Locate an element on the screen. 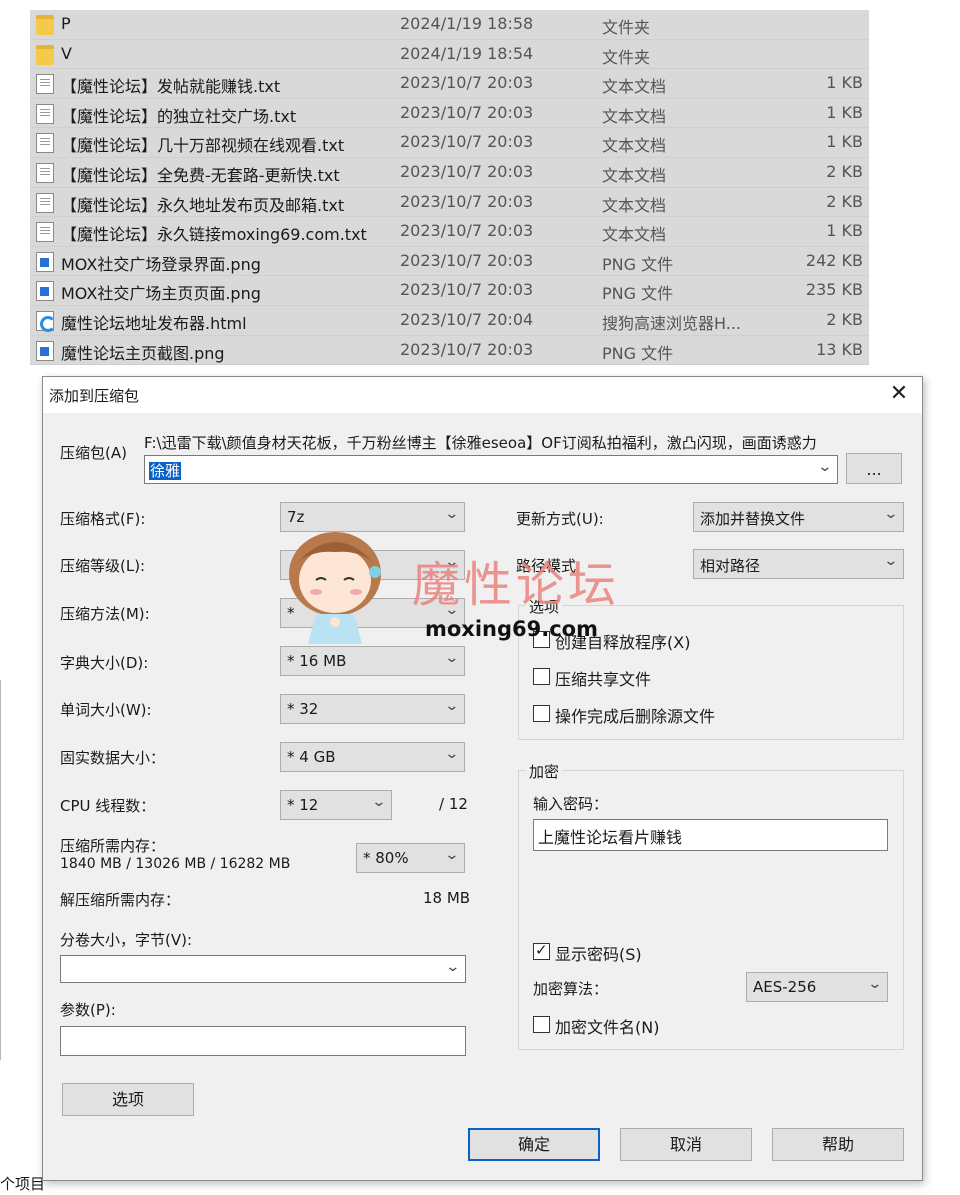 Image resolution: width=960 pixels, height=1195 pixels. file-name: 【魔性论坛】发帖就能赚钱.txt is located at coordinates (171, 87).